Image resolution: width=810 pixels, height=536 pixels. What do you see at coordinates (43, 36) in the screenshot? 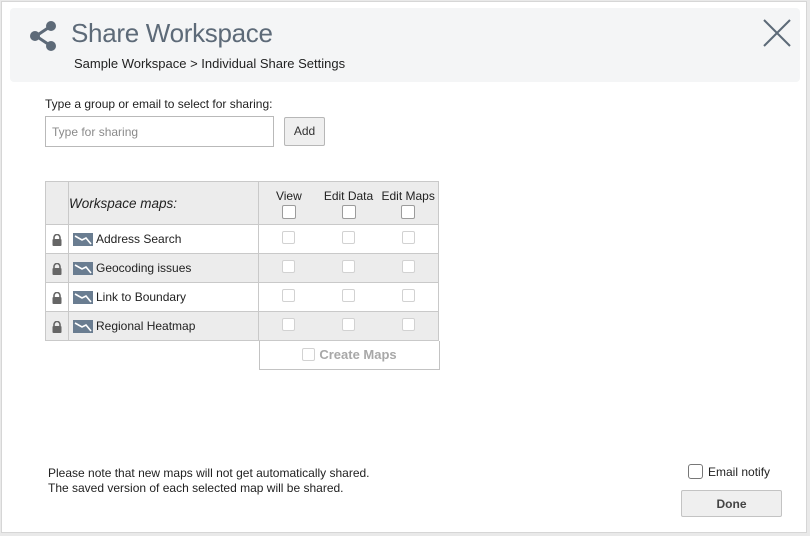
I see `share-icon` at bounding box center [43, 36].